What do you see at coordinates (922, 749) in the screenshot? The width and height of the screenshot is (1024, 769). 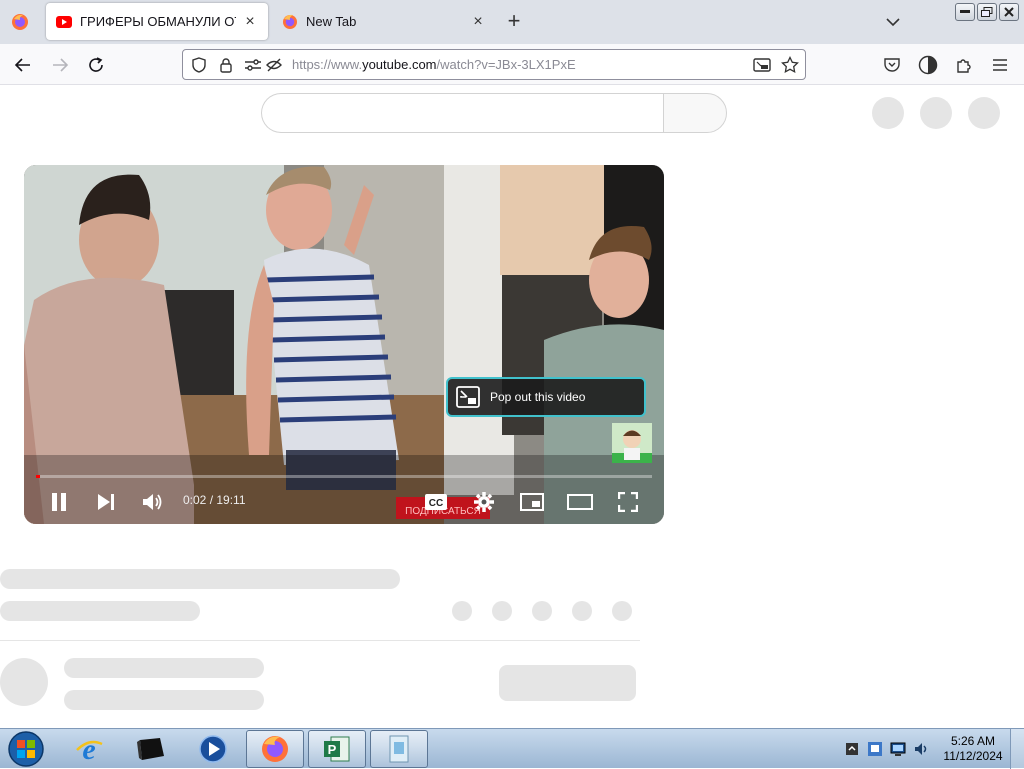 I see `volume-tray-icon` at bounding box center [922, 749].